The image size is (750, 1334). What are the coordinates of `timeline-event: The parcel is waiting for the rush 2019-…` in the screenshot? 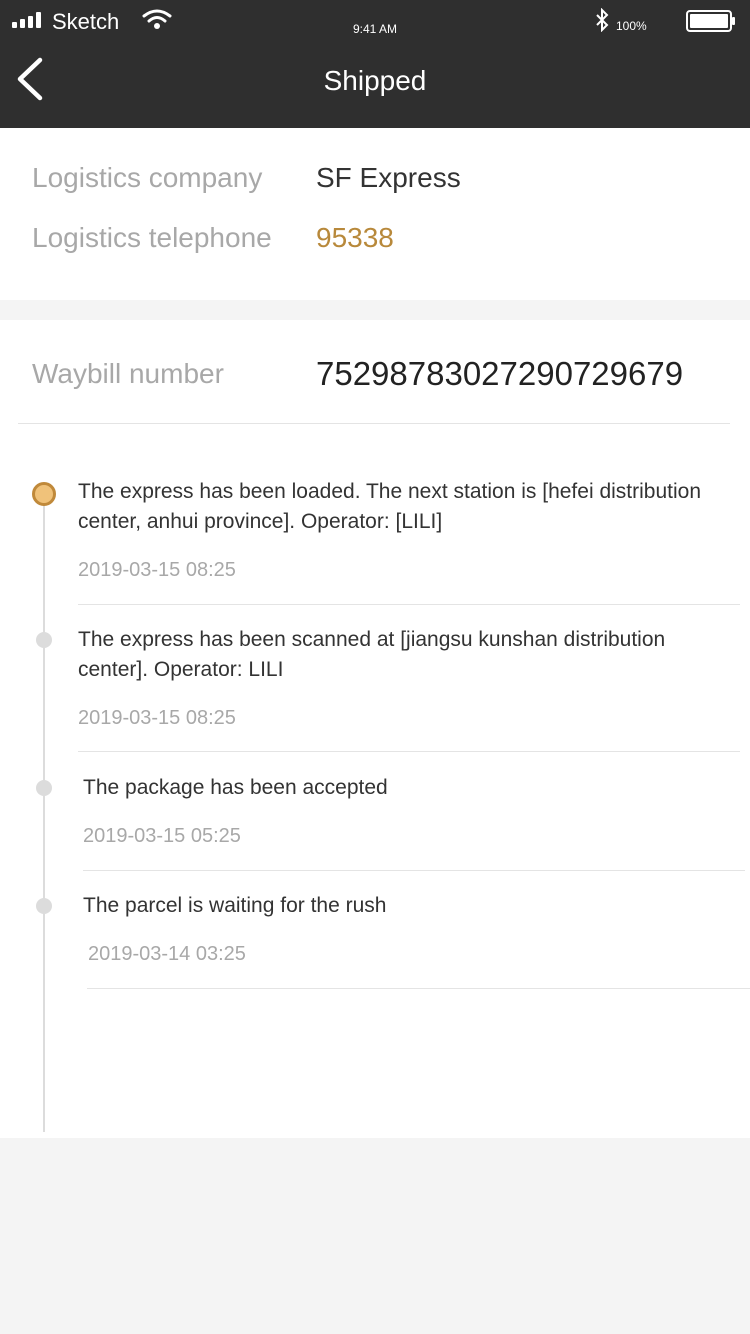 It's located at (408, 930).